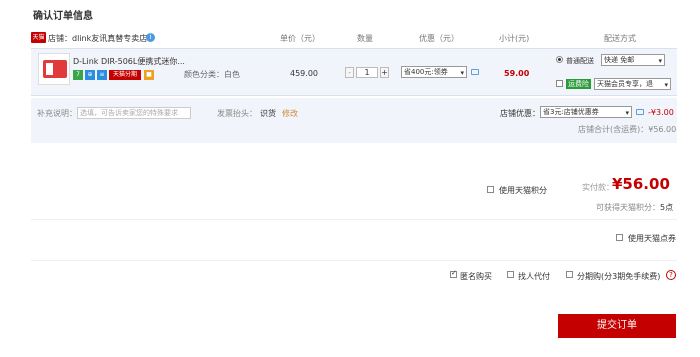 The height and width of the screenshot is (357, 700). I want to click on store-discount-value-select: 省3元:店铺优惠券, so click(571, 112).